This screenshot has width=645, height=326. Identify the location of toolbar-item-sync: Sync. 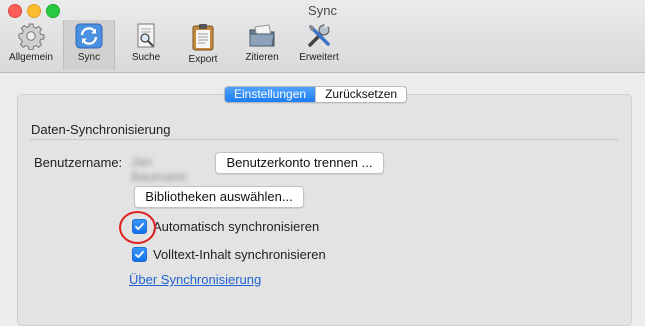
(89, 45).